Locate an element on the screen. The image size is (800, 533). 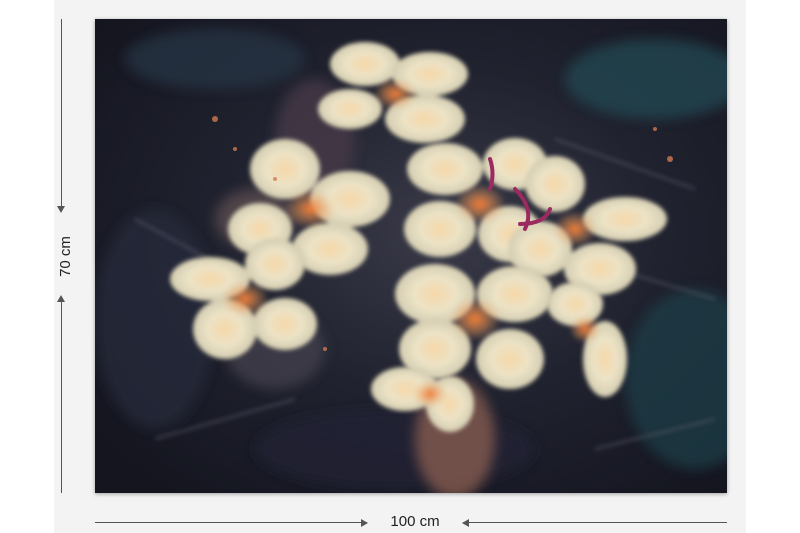
width-dimension-line-left is located at coordinates (231, 522).